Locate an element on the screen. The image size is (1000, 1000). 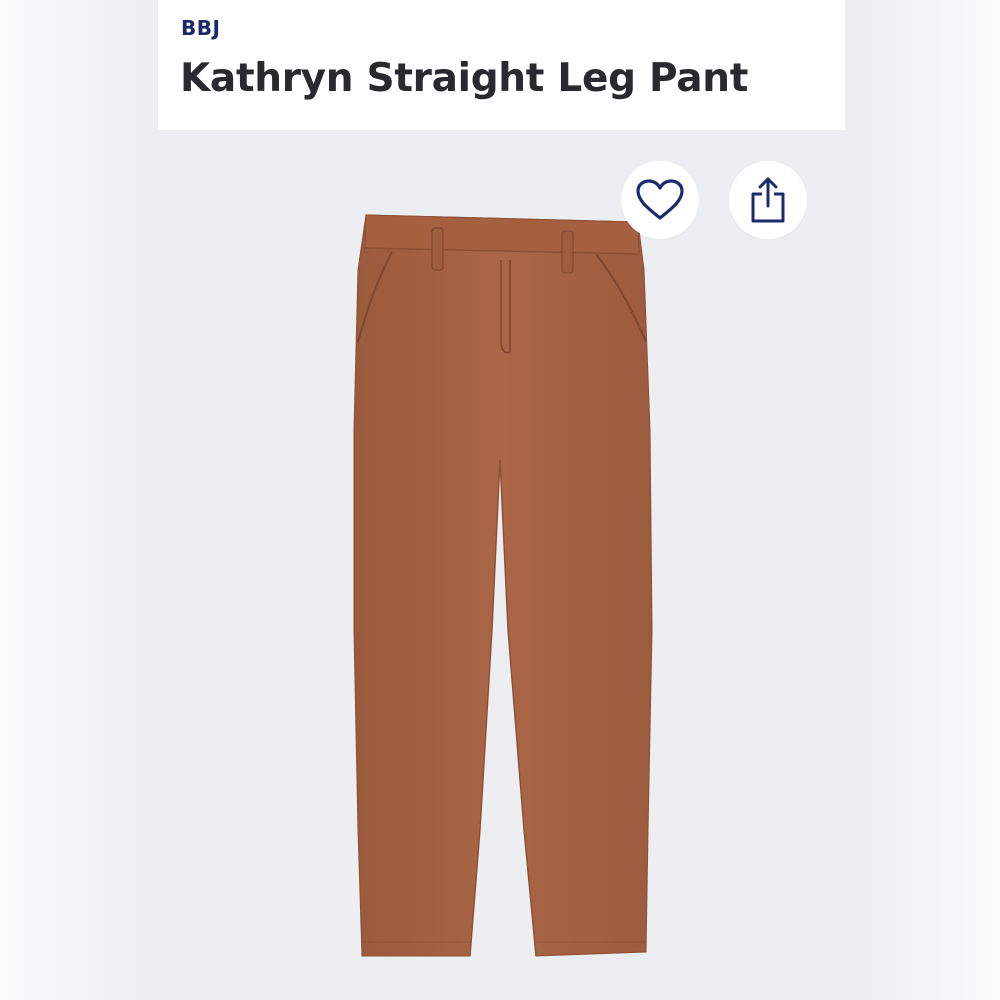
brand-name: BBJ is located at coordinates (200, 28).